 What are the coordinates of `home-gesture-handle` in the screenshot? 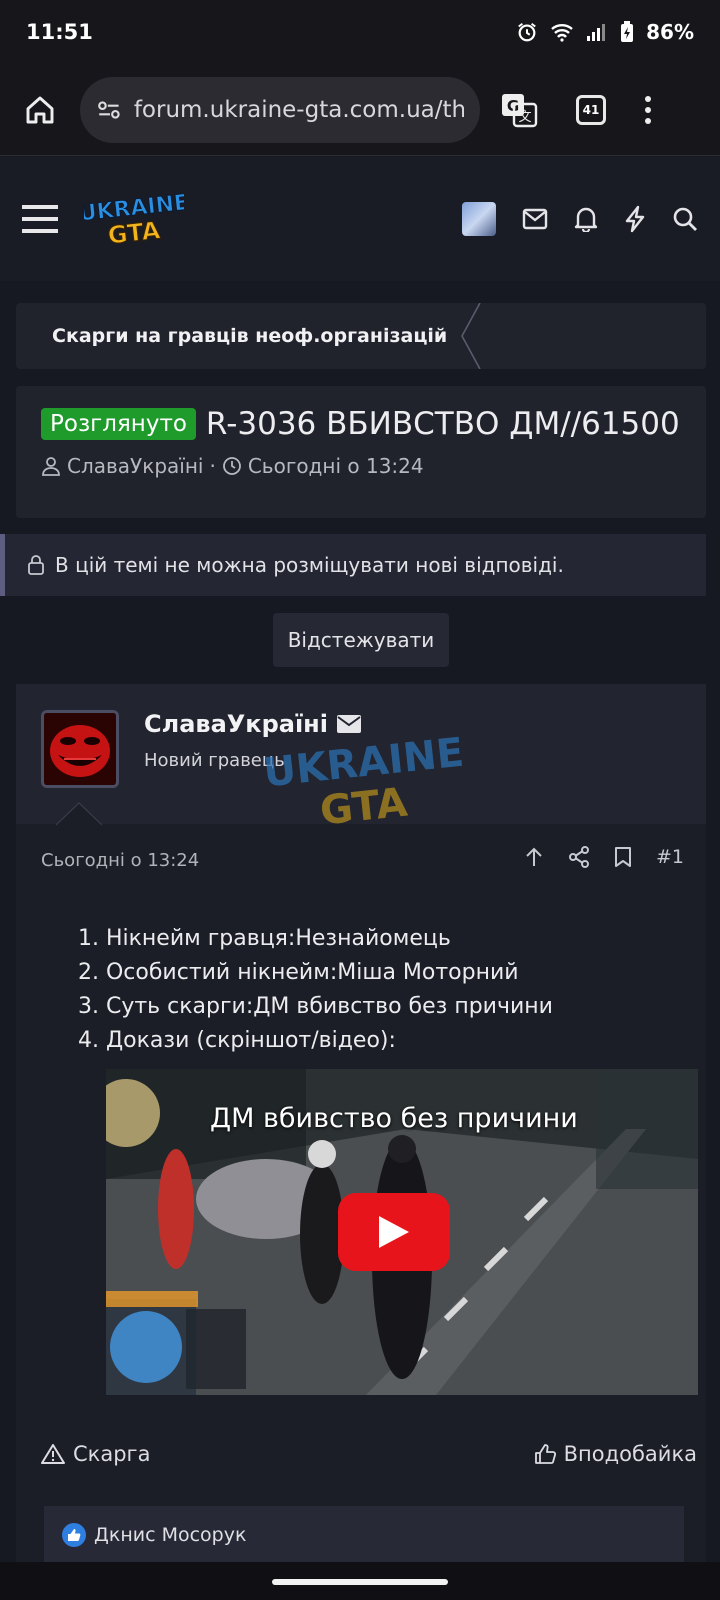 It's located at (360, 1582).